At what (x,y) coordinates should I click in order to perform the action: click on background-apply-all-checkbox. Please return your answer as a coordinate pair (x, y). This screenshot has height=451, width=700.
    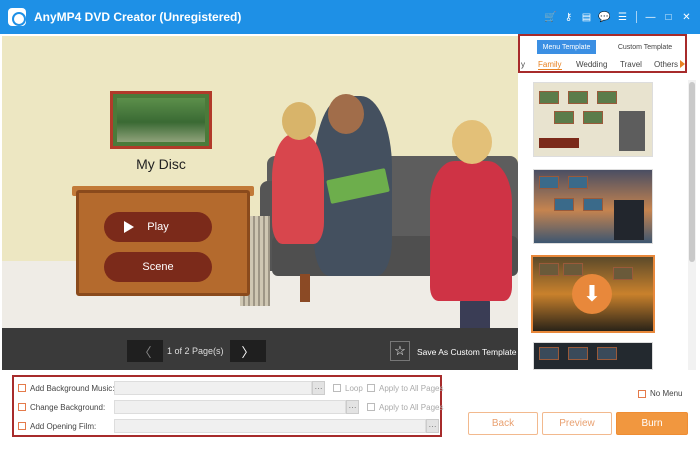
    Looking at the image, I should click on (371, 407).